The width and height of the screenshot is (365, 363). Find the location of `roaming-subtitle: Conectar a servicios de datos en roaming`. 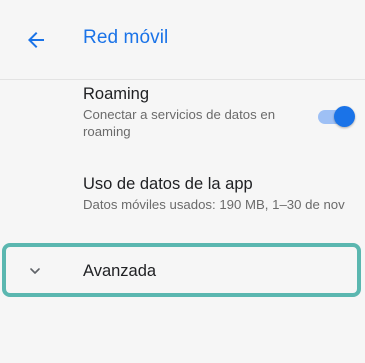

roaming-subtitle: Conectar a servicios de datos en roaming is located at coordinates (179, 123).